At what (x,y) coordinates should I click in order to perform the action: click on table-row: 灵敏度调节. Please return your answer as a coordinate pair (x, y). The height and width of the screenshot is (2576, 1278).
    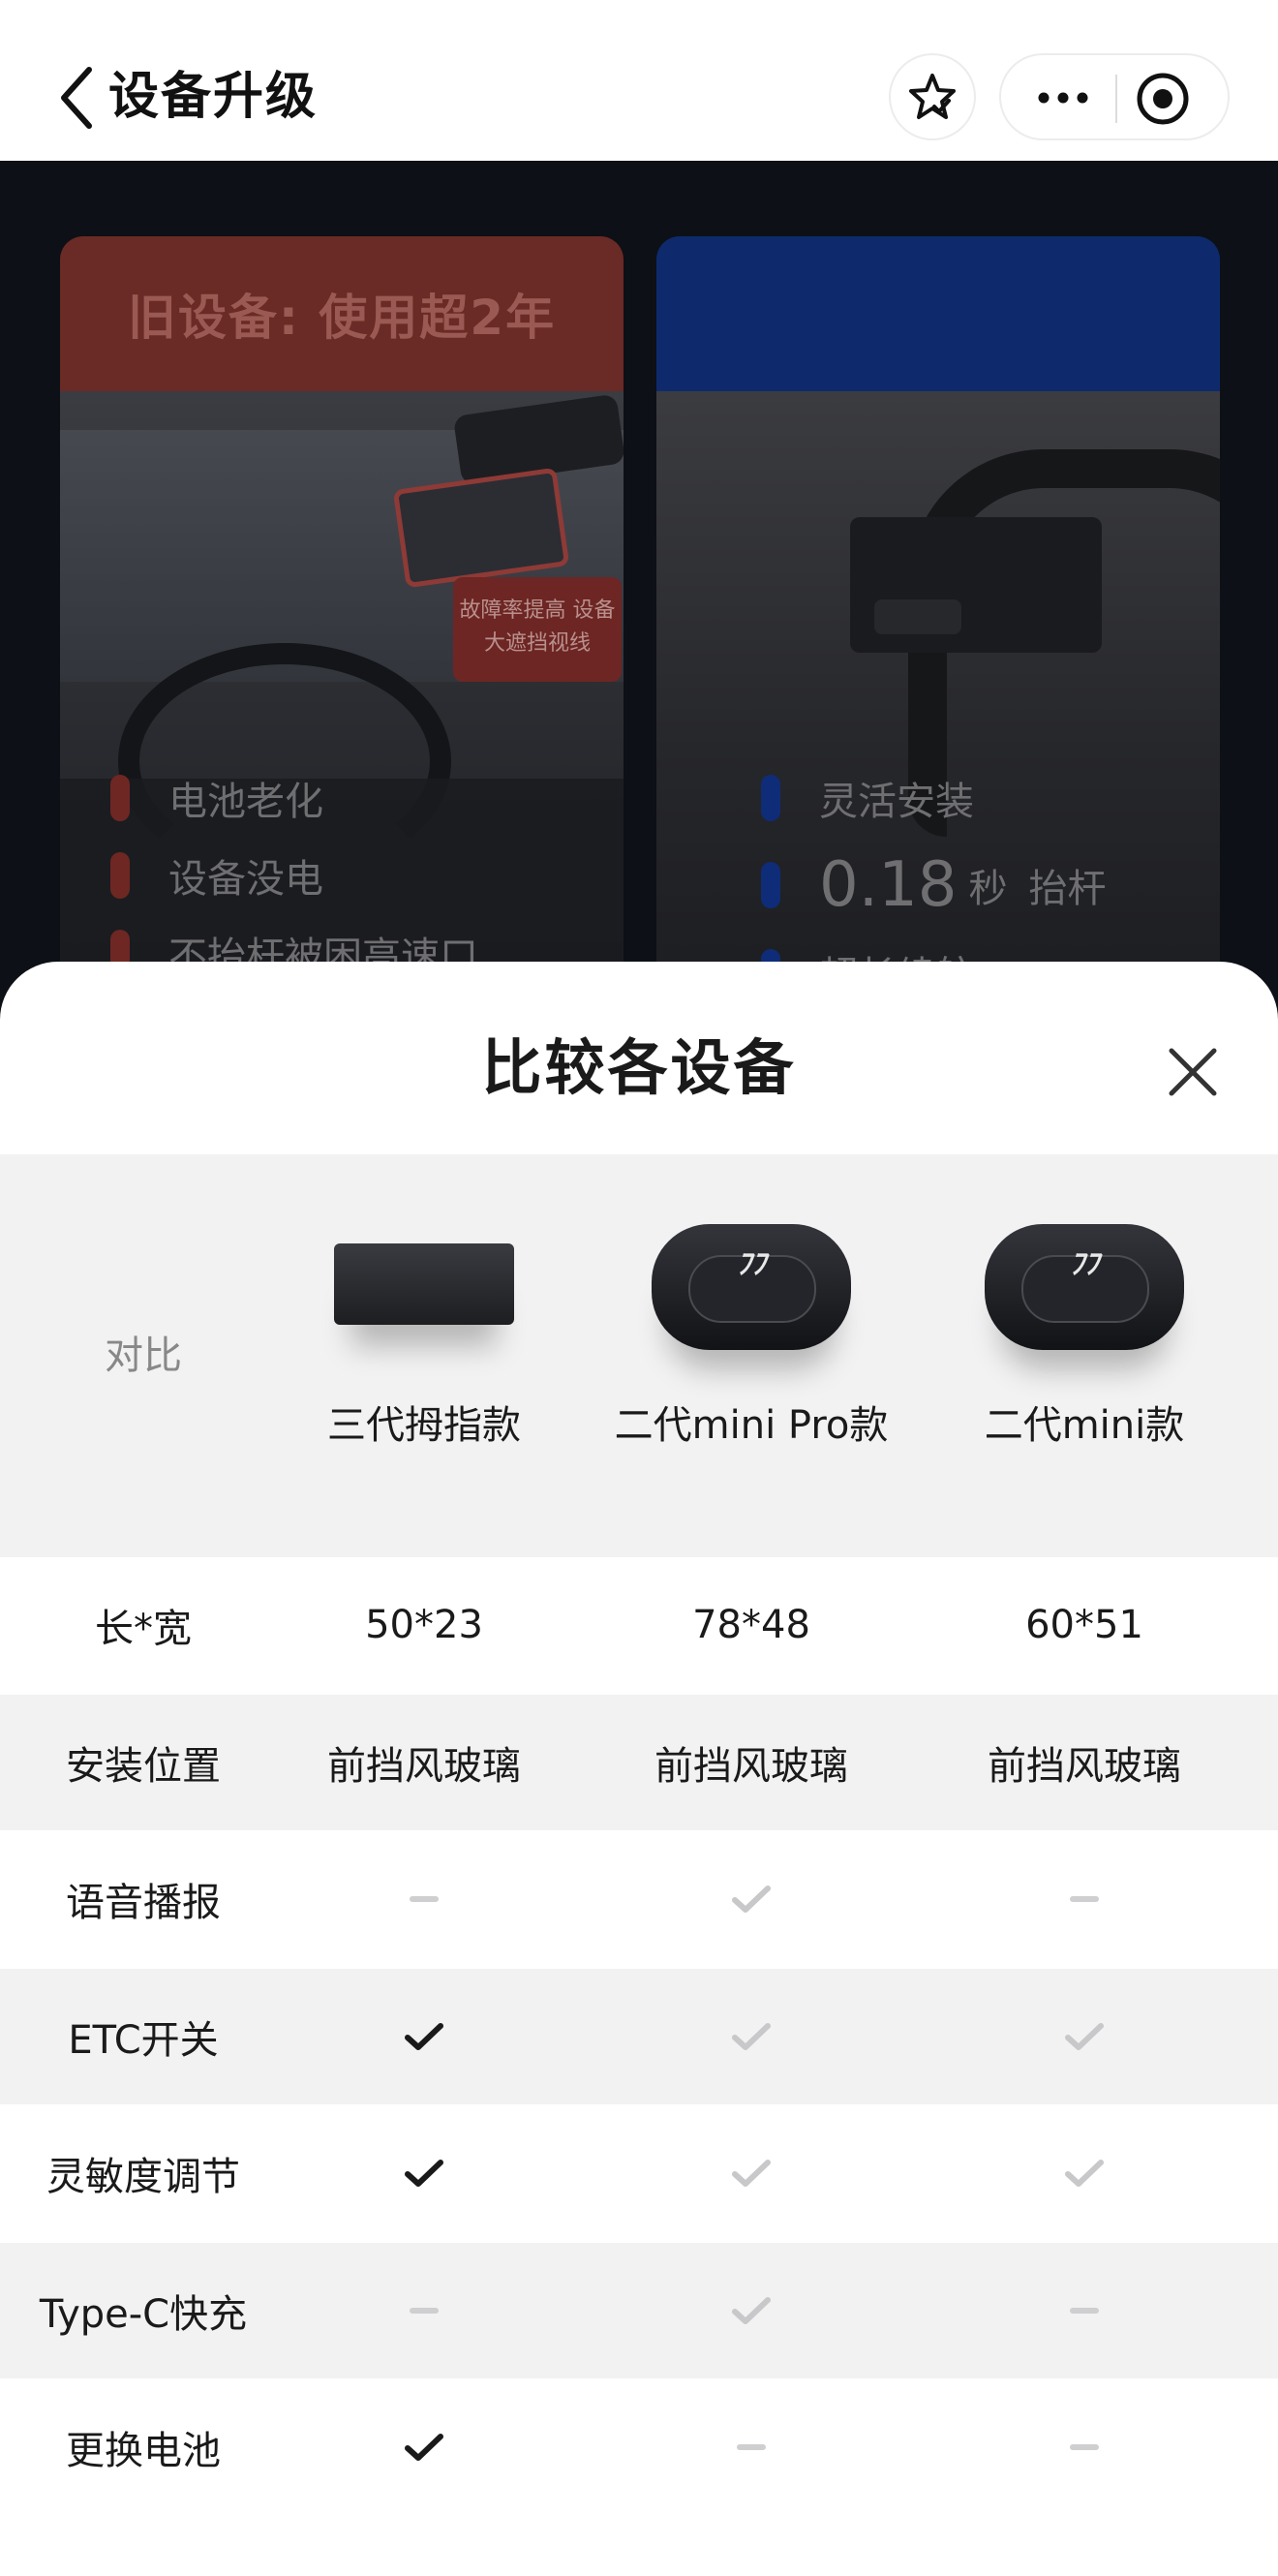
    Looking at the image, I should click on (639, 2173).